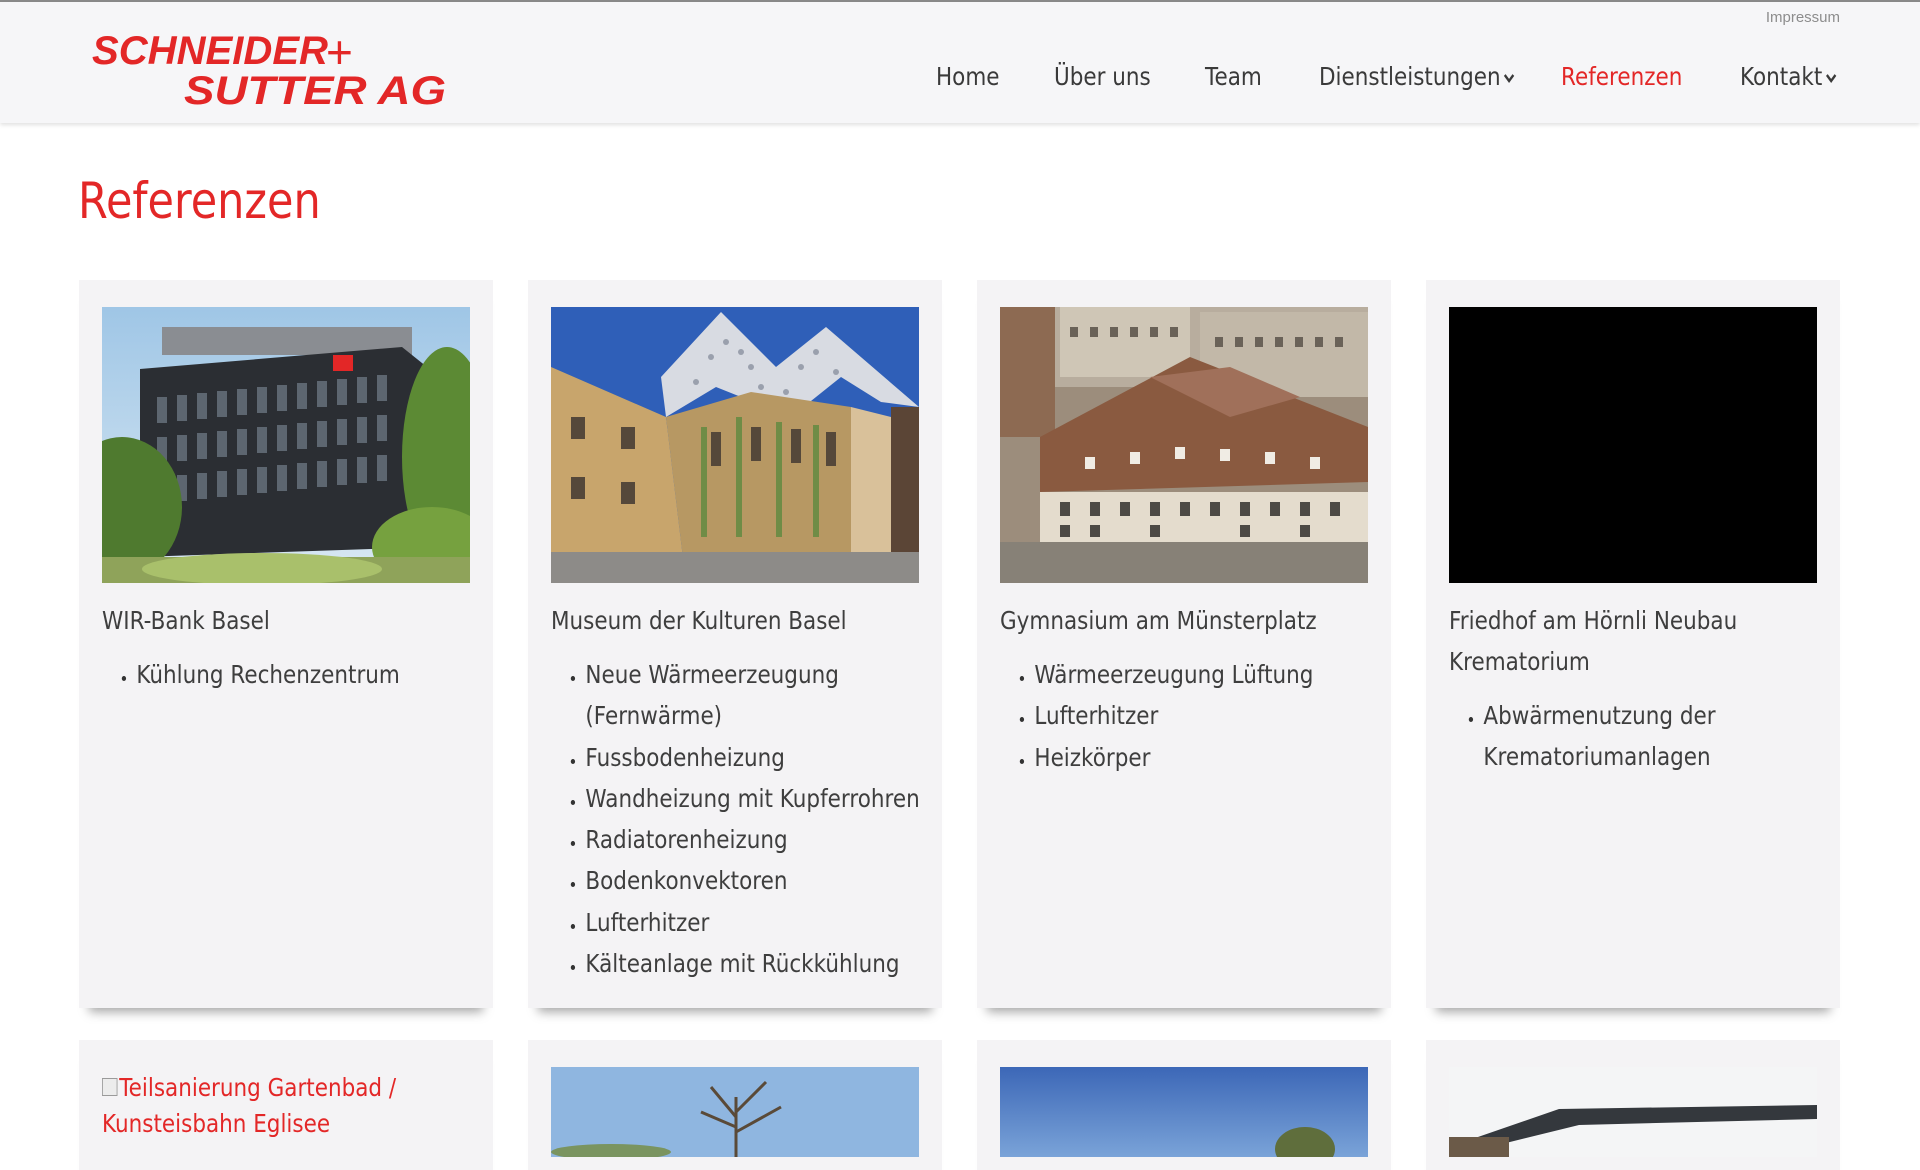  Describe the element at coordinates (1593, 641) in the screenshot. I see `reference-title: Friedhof am Hörnli Neubau Krematorium` at that location.